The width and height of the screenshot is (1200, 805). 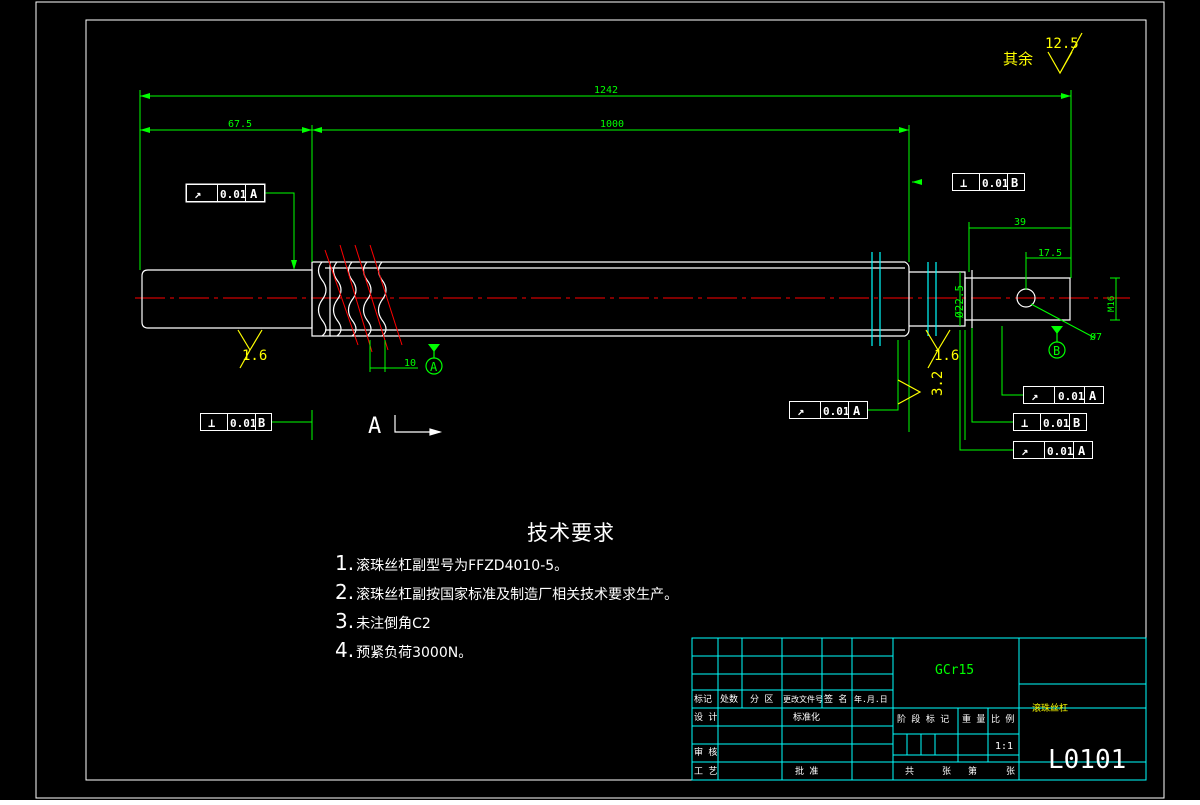 What do you see at coordinates (705, 771) in the screenshot?
I see `label-process: 工 艺` at bounding box center [705, 771].